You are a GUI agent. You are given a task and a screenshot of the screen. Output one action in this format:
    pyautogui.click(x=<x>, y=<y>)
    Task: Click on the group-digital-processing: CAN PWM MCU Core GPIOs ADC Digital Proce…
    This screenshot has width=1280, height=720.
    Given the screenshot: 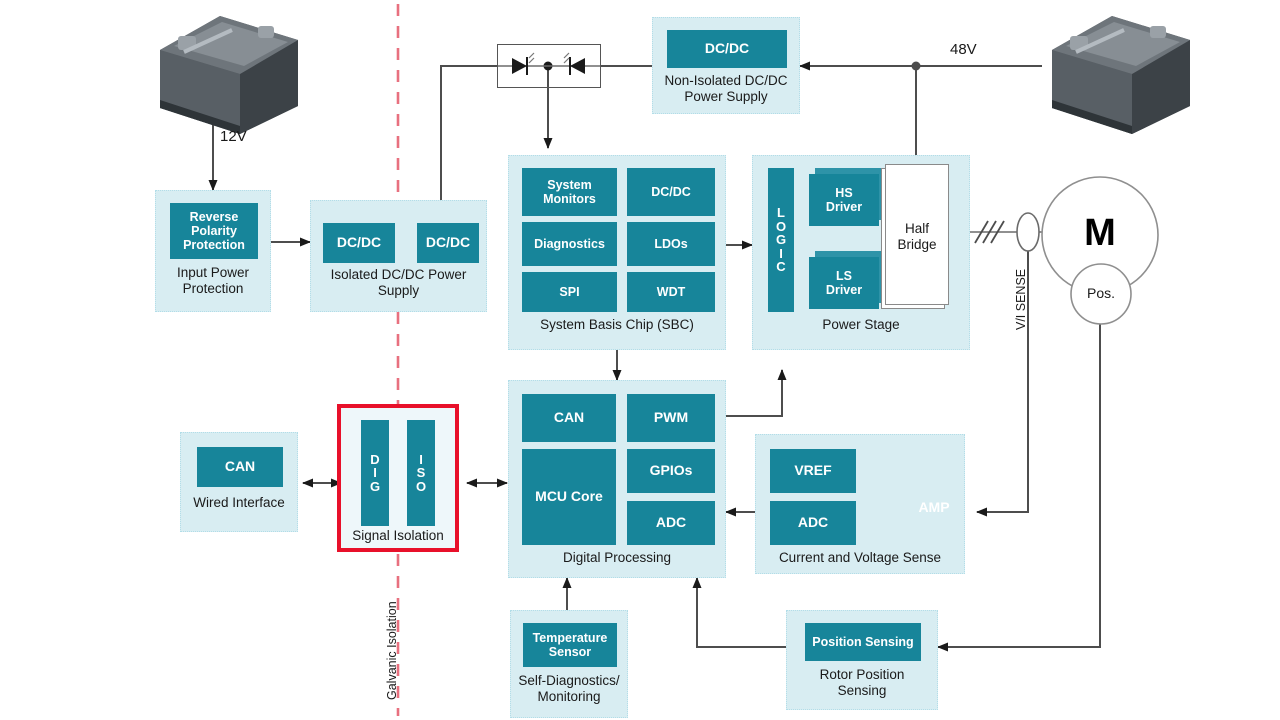 What is the action you would take?
    pyautogui.click(x=617, y=479)
    